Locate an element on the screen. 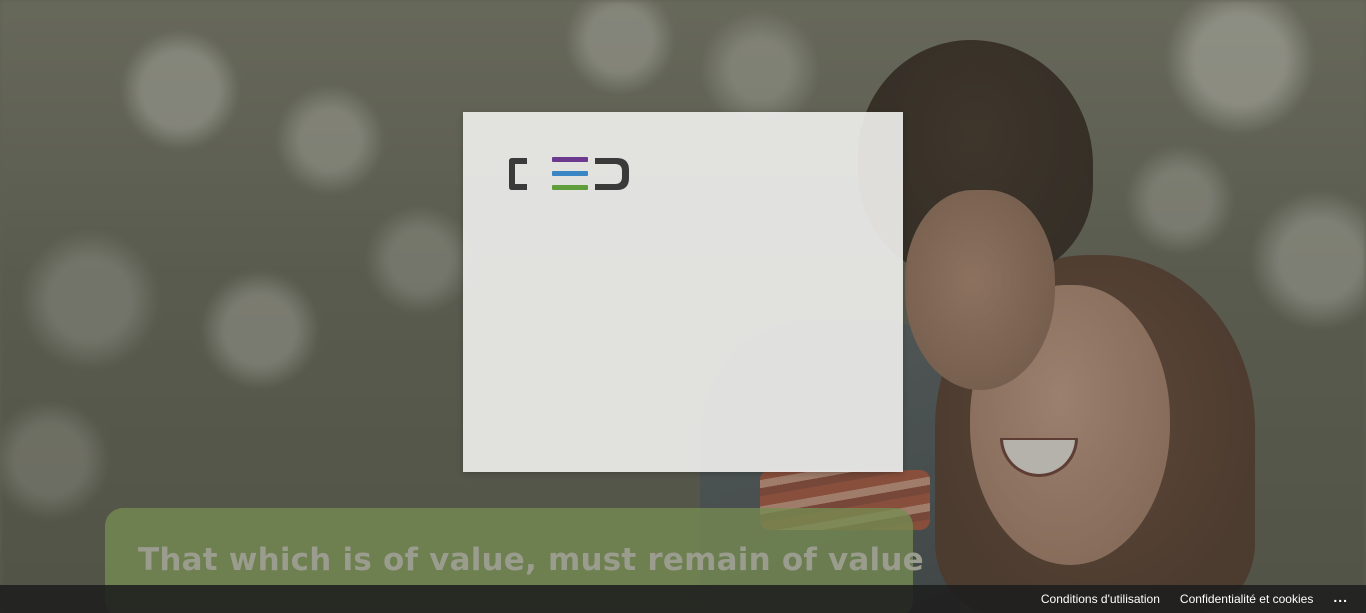  company-logo is located at coordinates (569, 173).